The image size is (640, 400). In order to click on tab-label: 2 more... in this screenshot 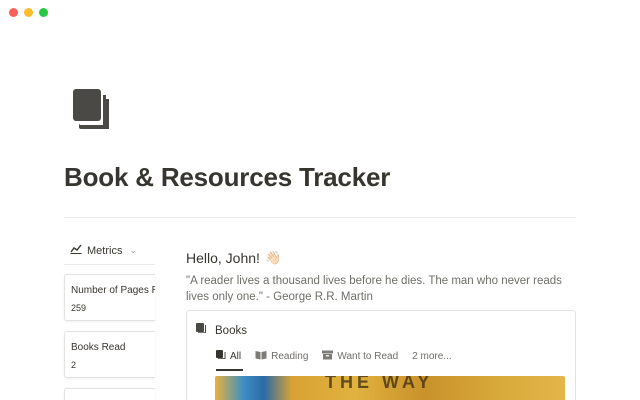, I will do `click(432, 356)`.